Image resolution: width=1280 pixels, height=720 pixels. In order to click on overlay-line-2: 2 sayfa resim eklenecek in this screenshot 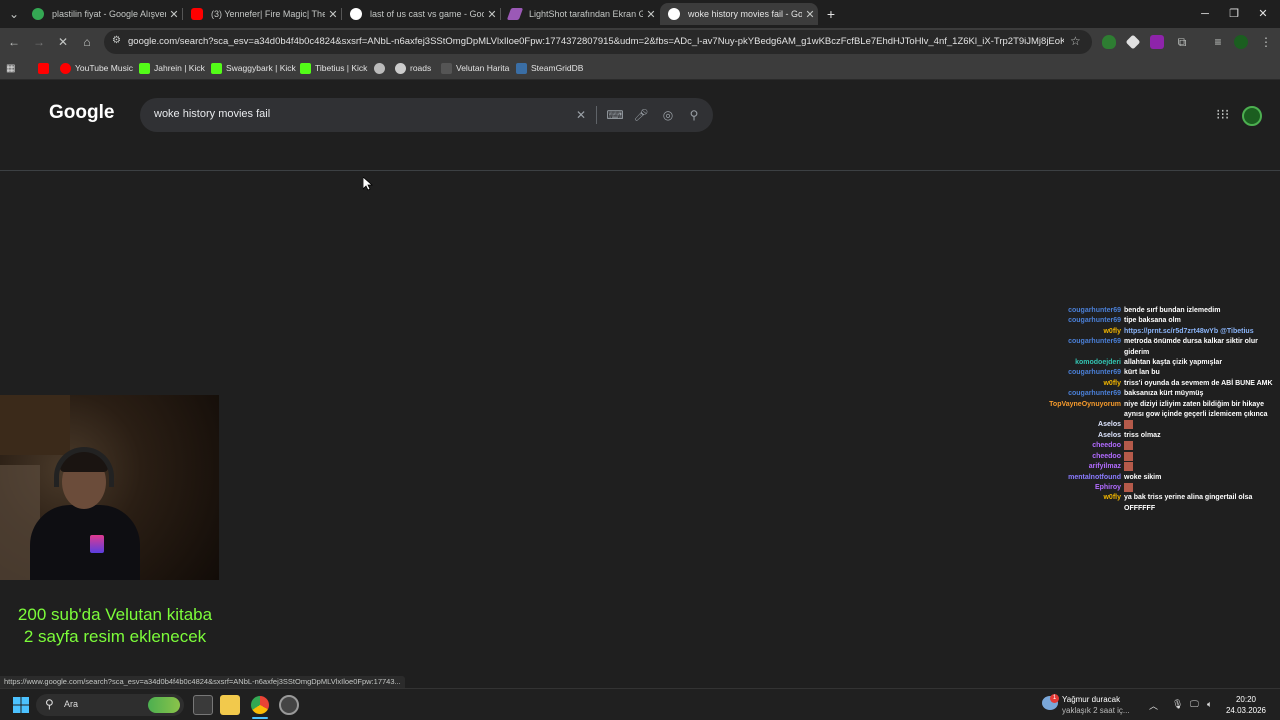, I will do `click(115, 636)`.